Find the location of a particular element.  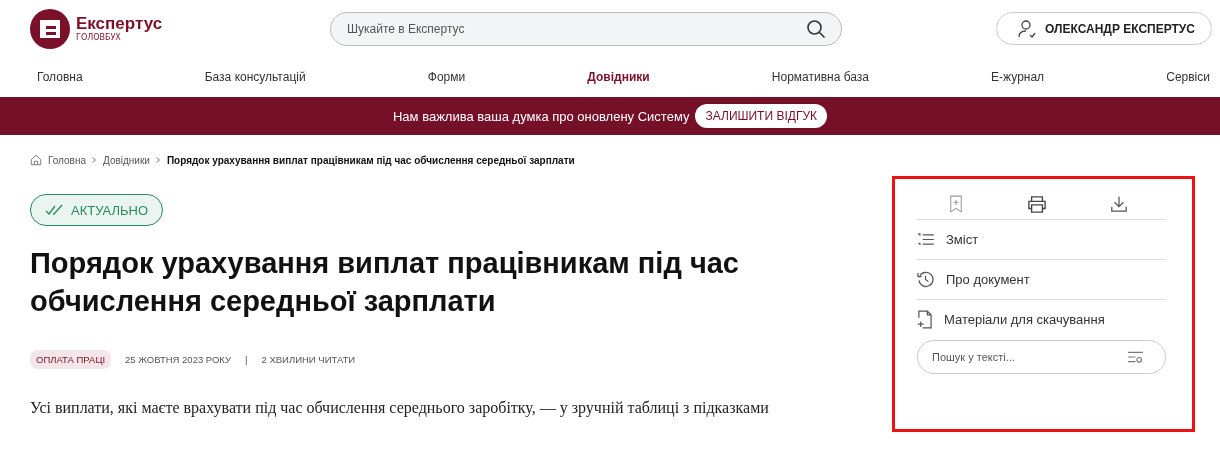

home-icon is located at coordinates (36, 160).